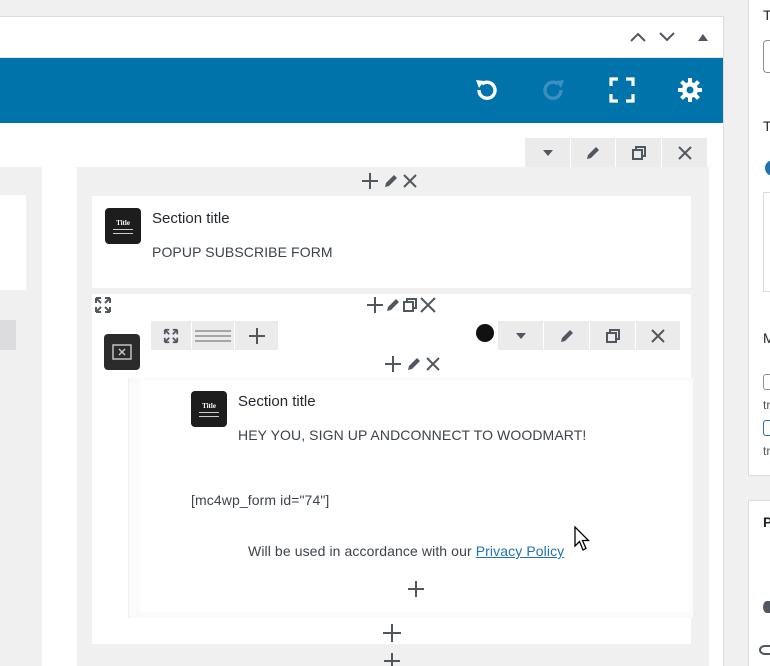 The height and width of the screenshot is (666, 770). What do you see at coordinates (567, 335) in the screenshot?
I see `row-edit-button` at bounding box center [567, 335].